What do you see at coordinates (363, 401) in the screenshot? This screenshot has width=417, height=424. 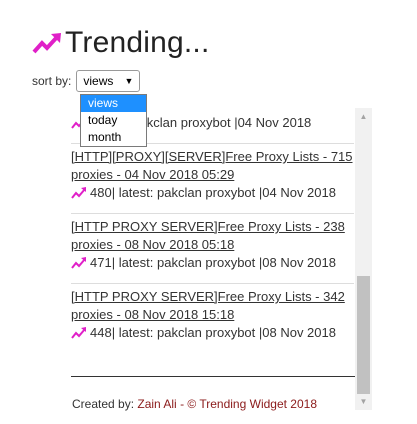 I see `scroll-down-icon: ▼` at bounding box center [363, 401].